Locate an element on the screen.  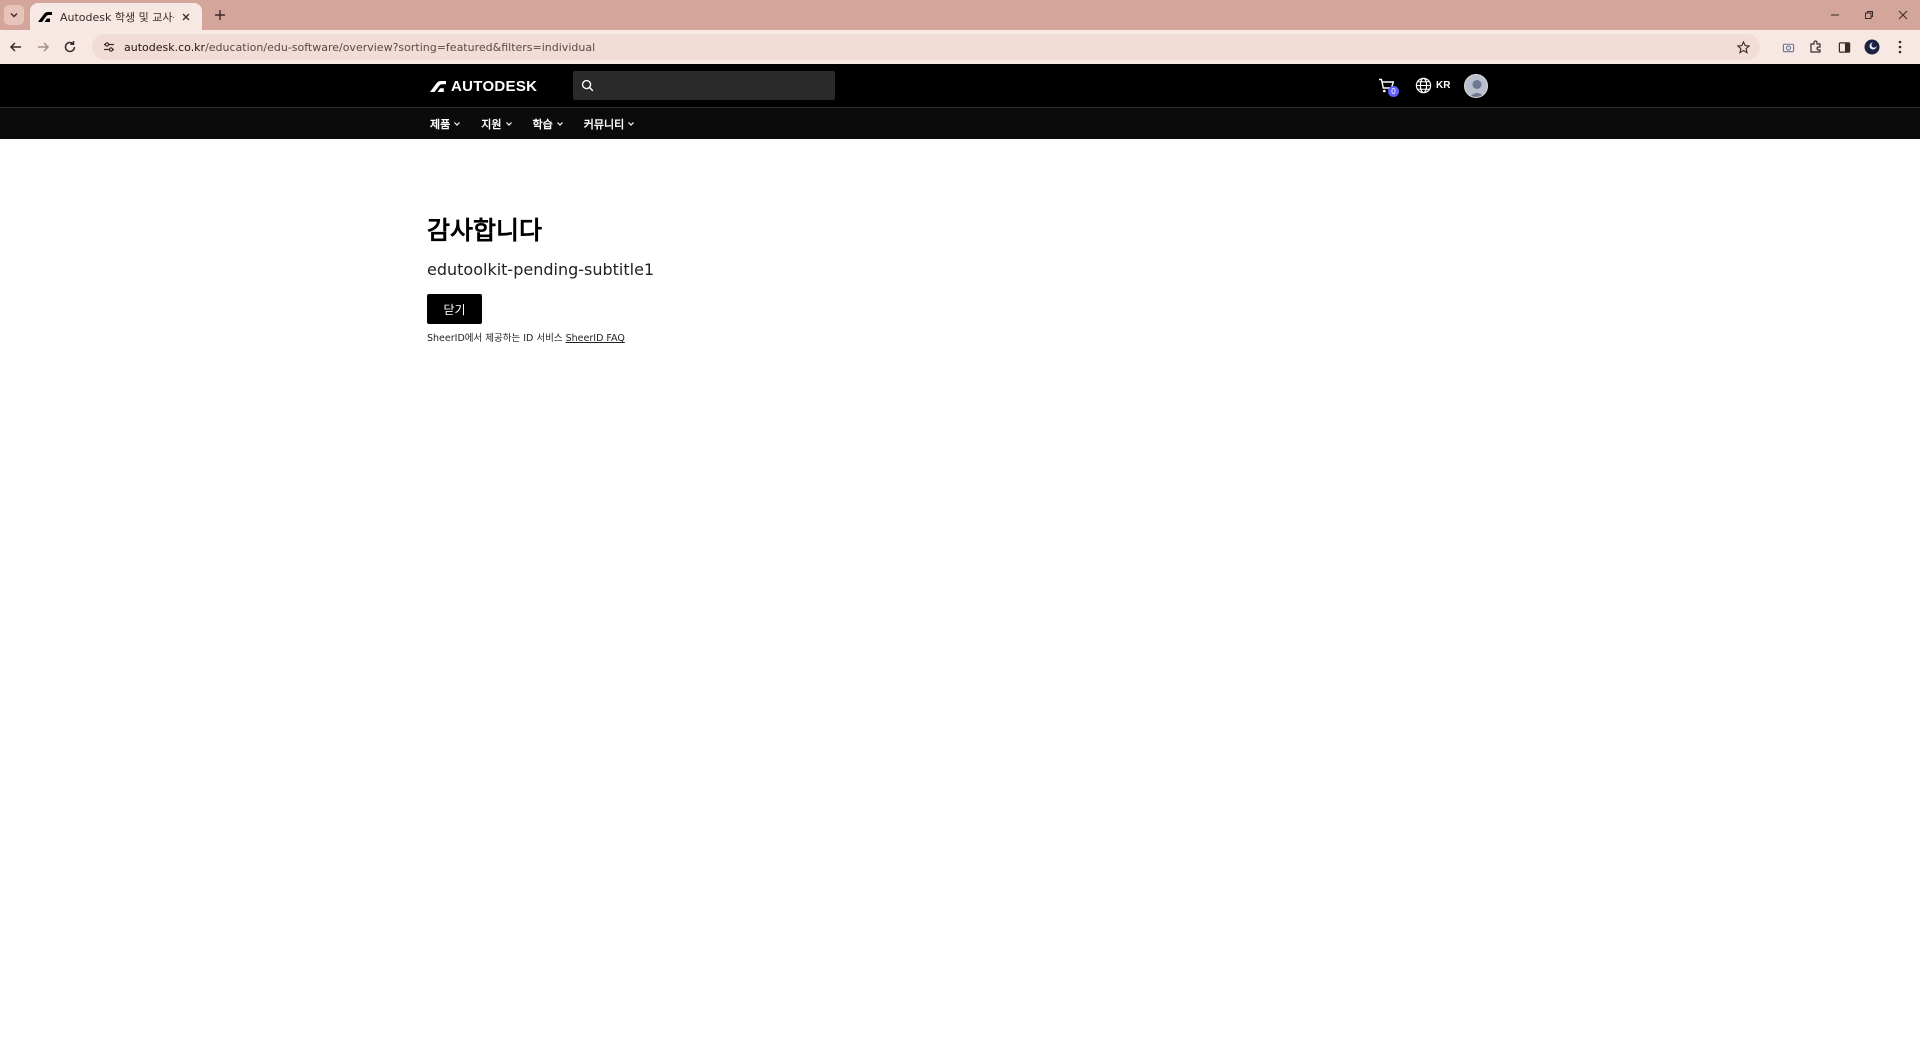
more-vertical-icon is located at coordinates (1900, 47).